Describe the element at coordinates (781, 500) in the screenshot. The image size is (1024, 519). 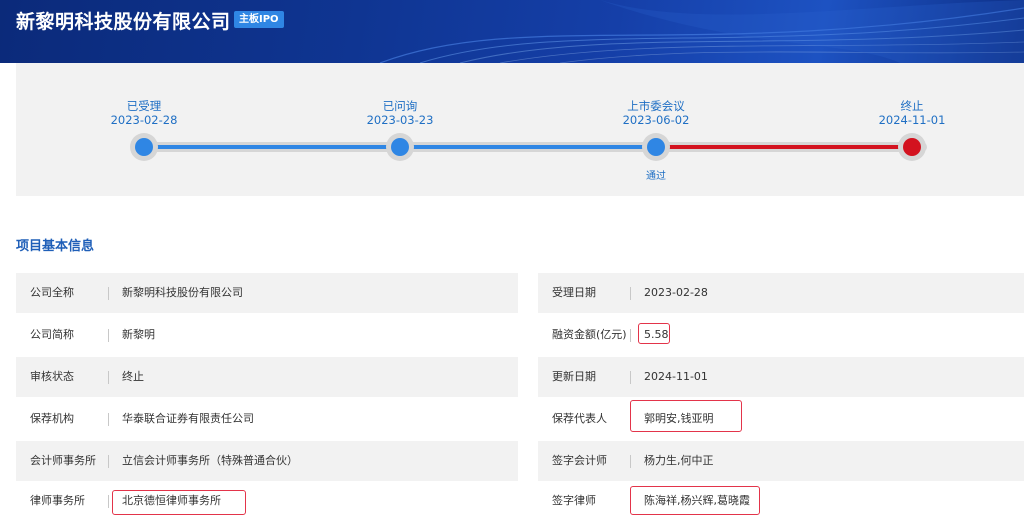
I see `info-row-signing-lawyers: 签字律师 陈海祥,杨兴辉,葛晓霞` at that location.